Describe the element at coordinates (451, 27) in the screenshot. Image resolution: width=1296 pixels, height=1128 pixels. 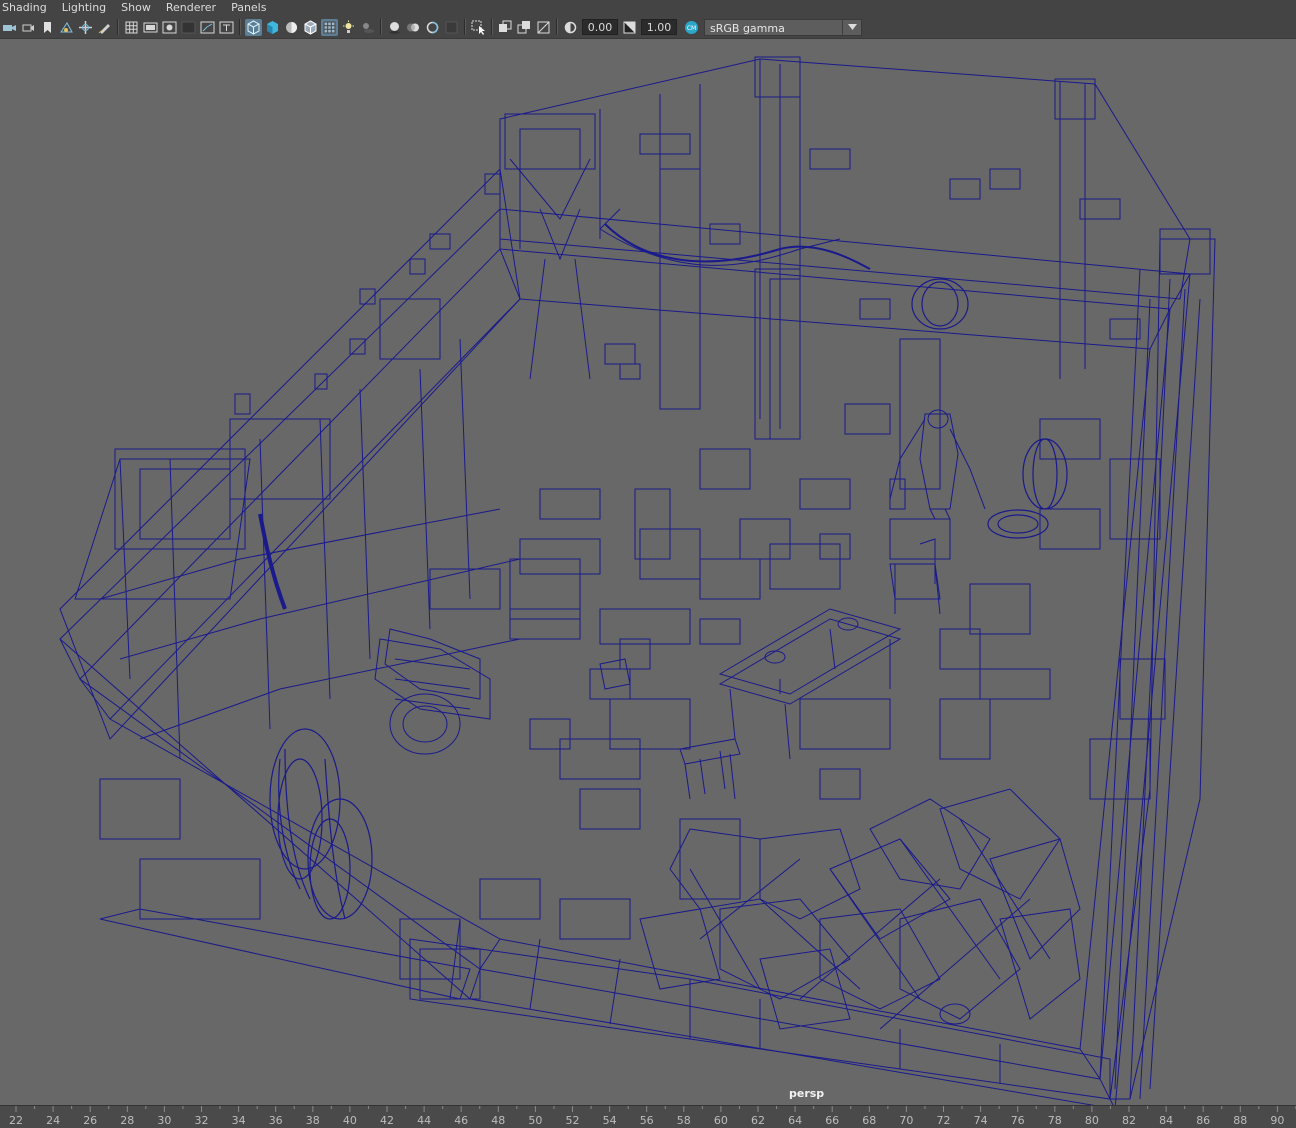
I see `depth-of-field-icon` at that location.